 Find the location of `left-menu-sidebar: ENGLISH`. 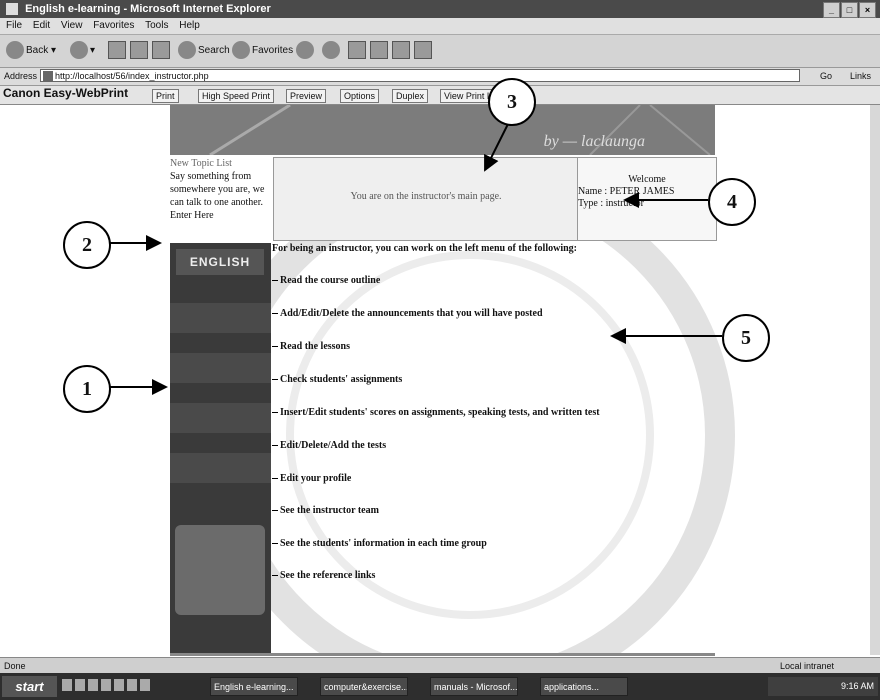

left-menu-sidebar: ENGLISH is located at coordinates (220, 449).